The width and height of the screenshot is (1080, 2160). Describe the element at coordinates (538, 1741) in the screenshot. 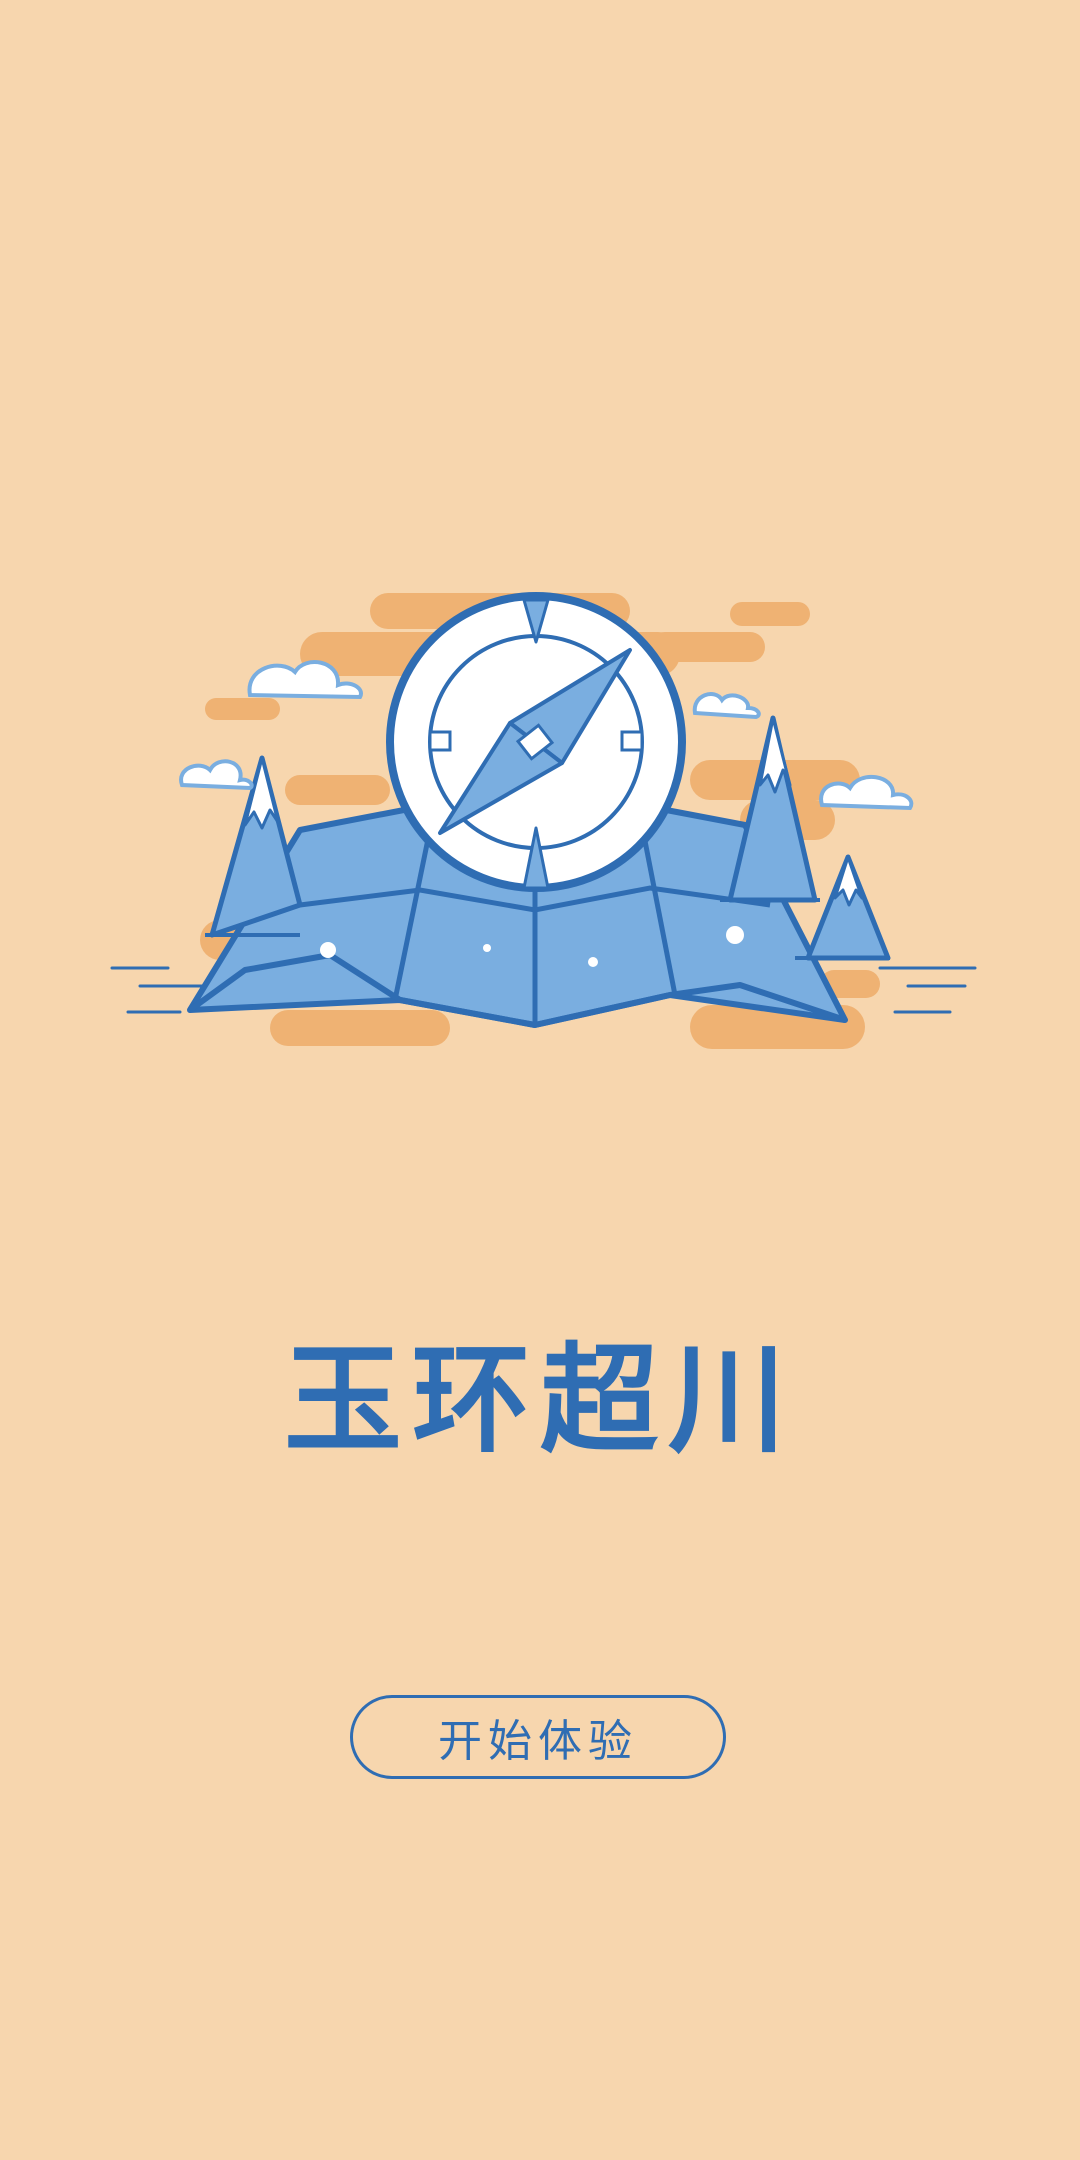

I see `start-experience-label: 开始体验` at that location.